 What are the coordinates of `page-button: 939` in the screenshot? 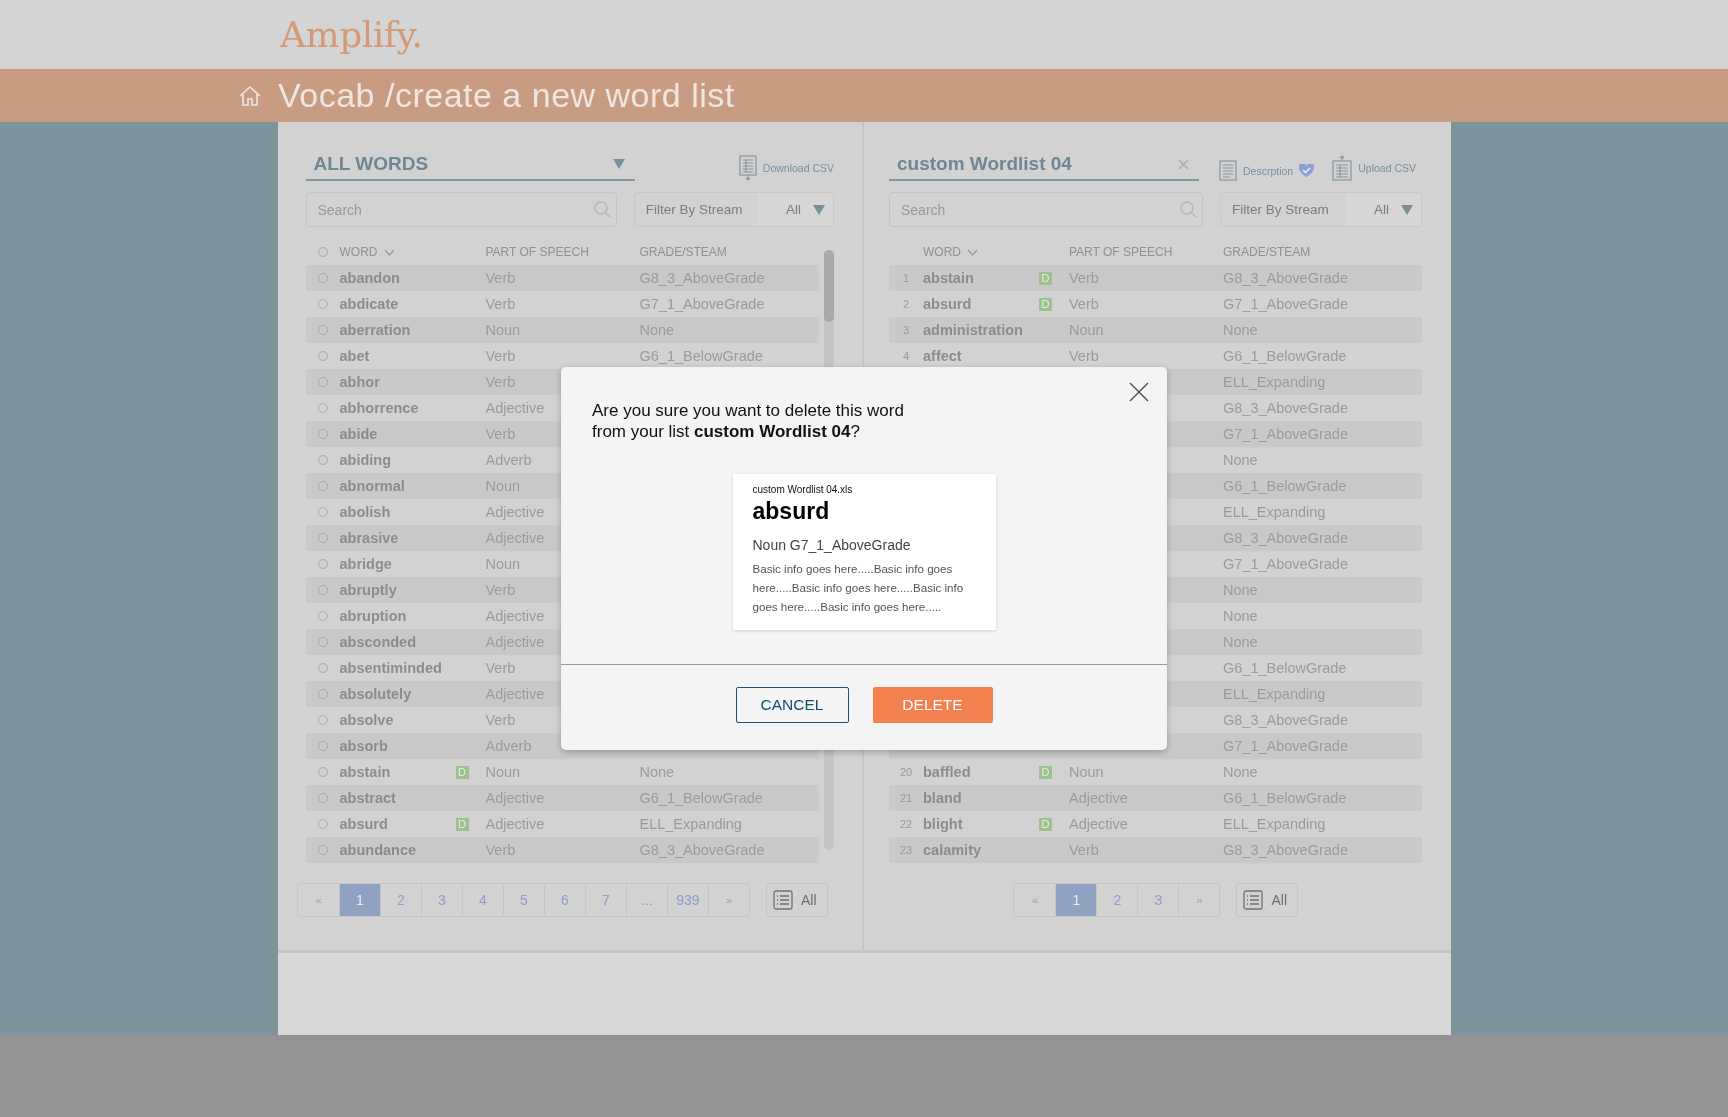 It's located at (687, 900).